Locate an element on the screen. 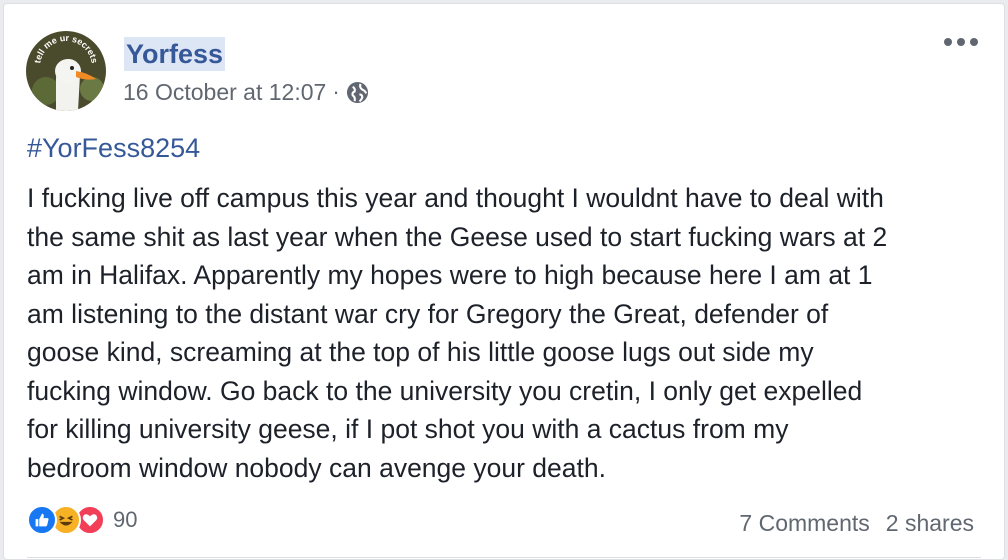 The image size is (1008, 560). post-timestamp: 16 October at 12:07 is located at coordinates (224, 92).